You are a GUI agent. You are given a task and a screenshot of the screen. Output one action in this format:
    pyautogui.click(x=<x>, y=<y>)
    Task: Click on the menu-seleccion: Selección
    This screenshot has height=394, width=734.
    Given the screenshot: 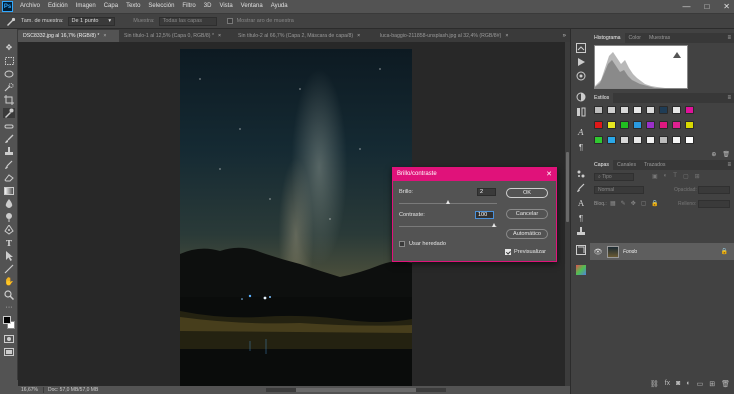 What is the action you would take?
    pyautogui.click(x=161, y=6)
    